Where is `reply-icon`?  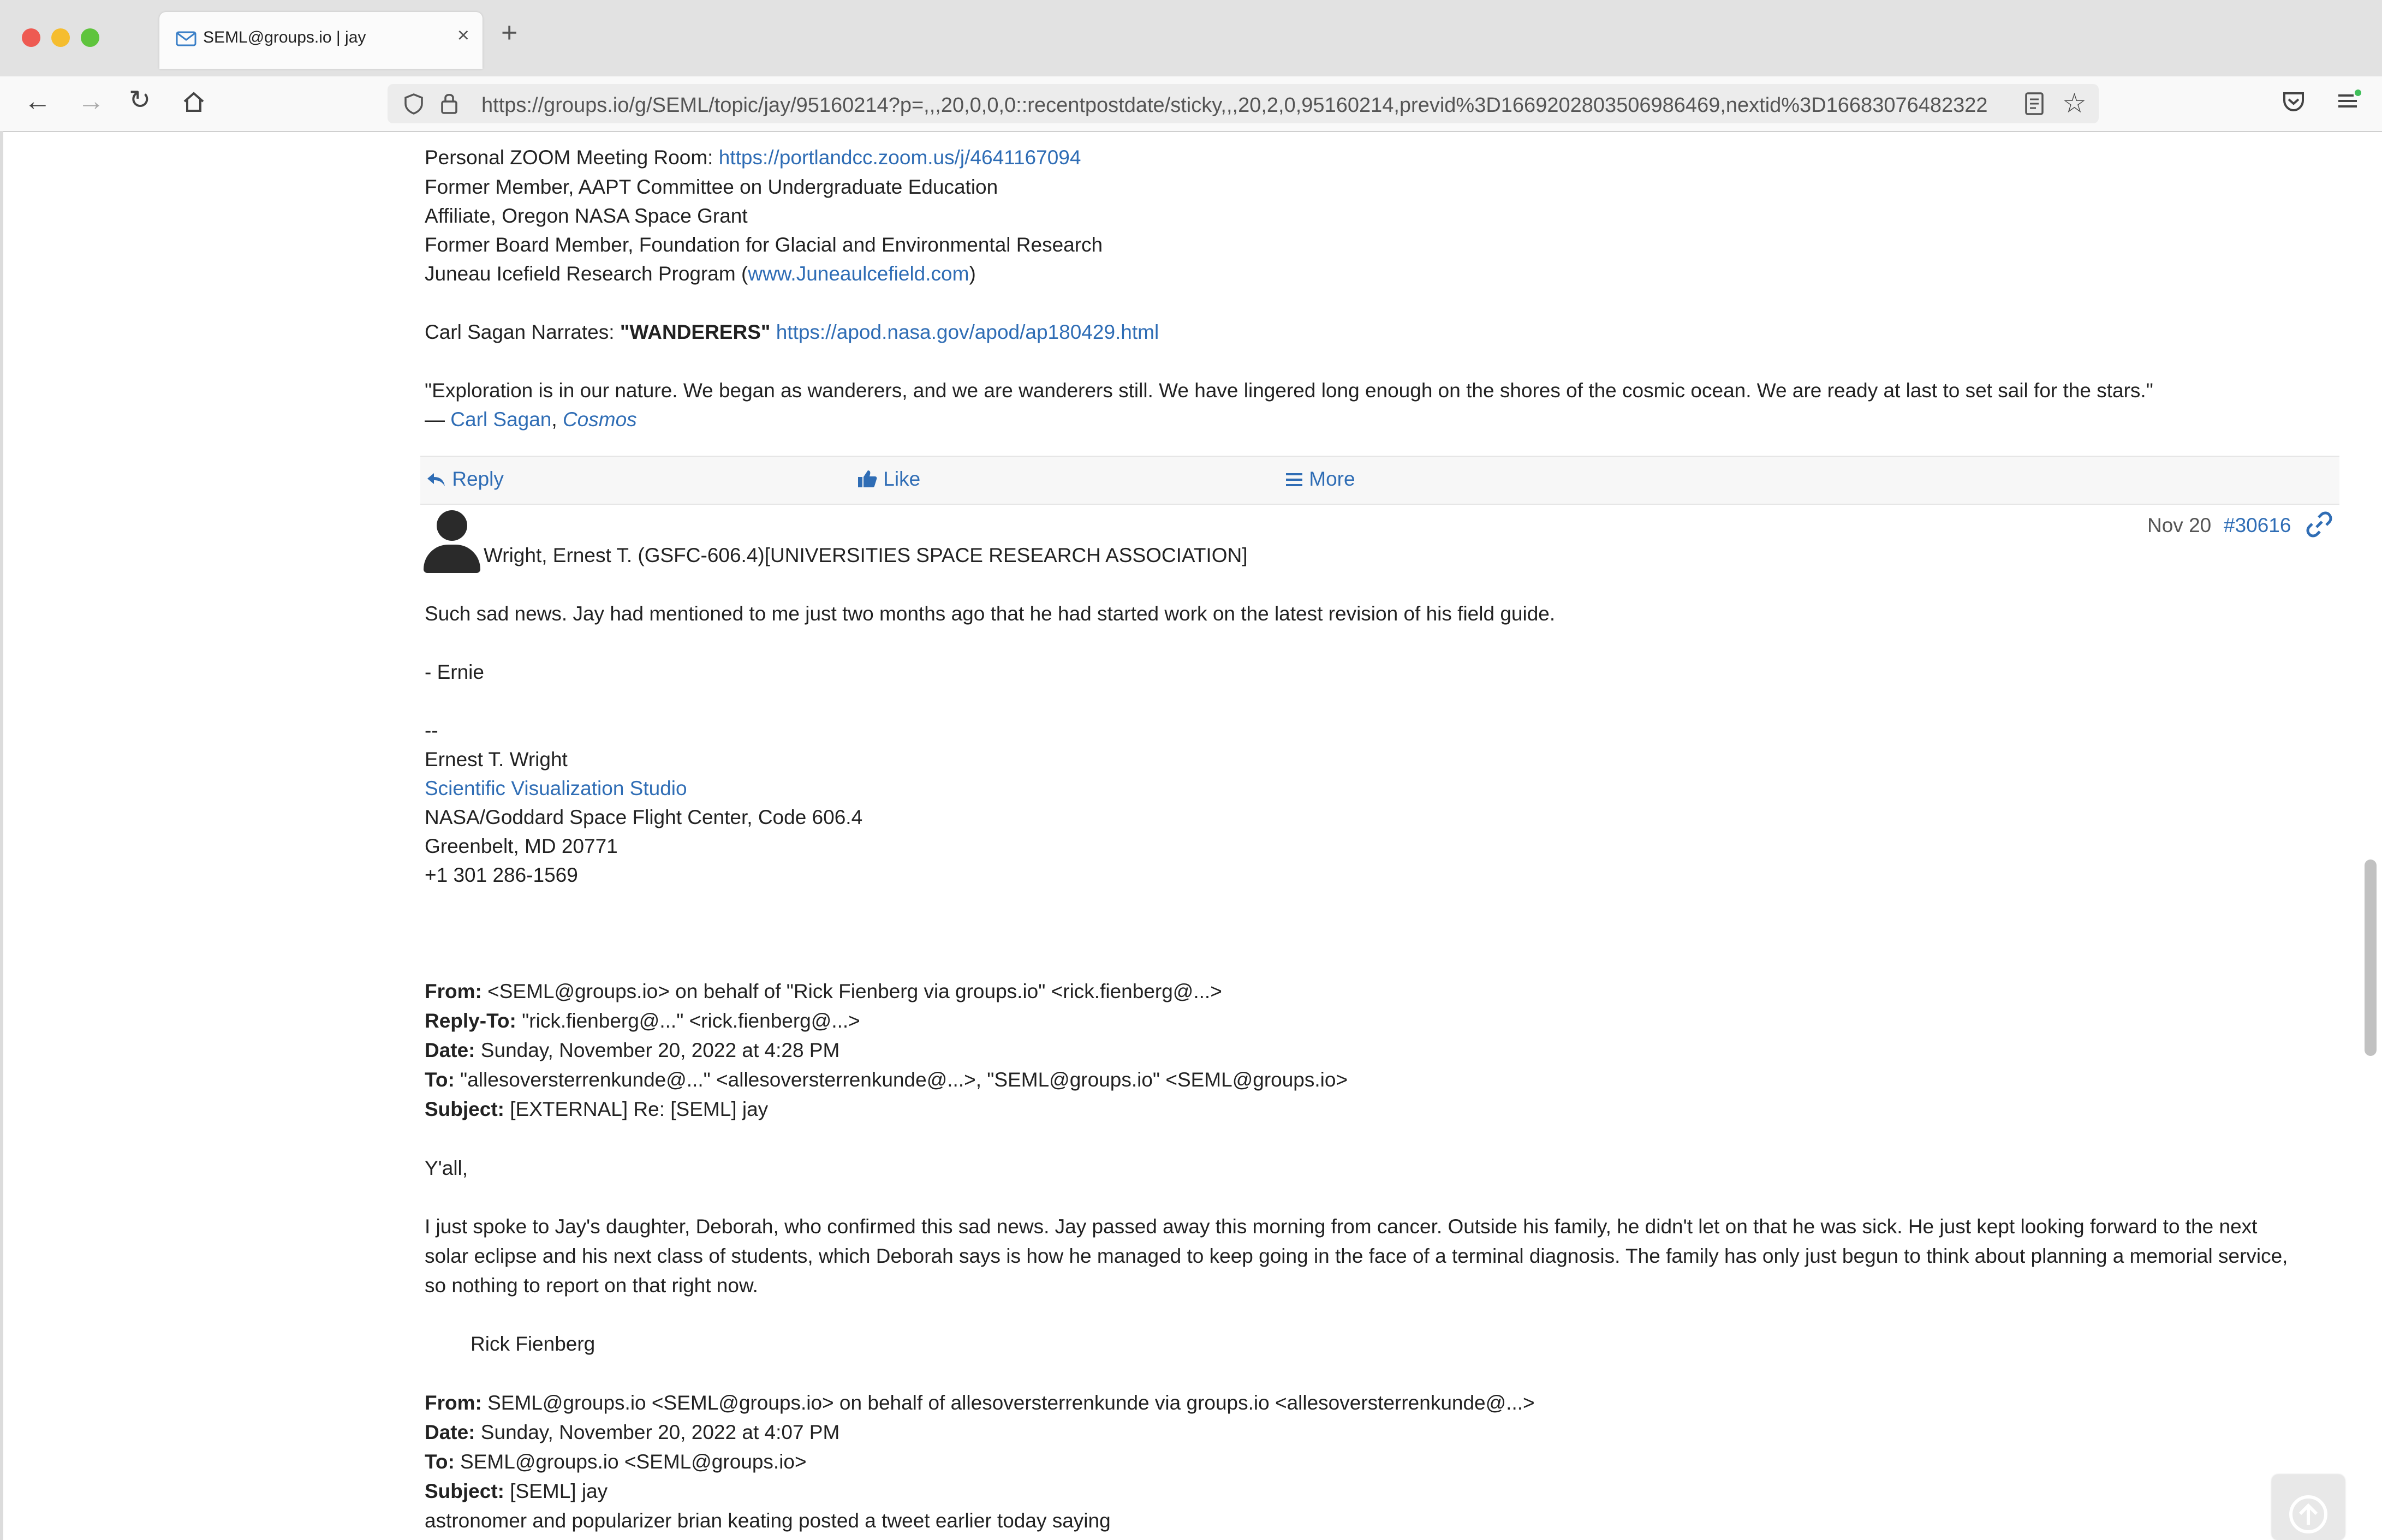 reply-icon is located at coordinates (436, 480).